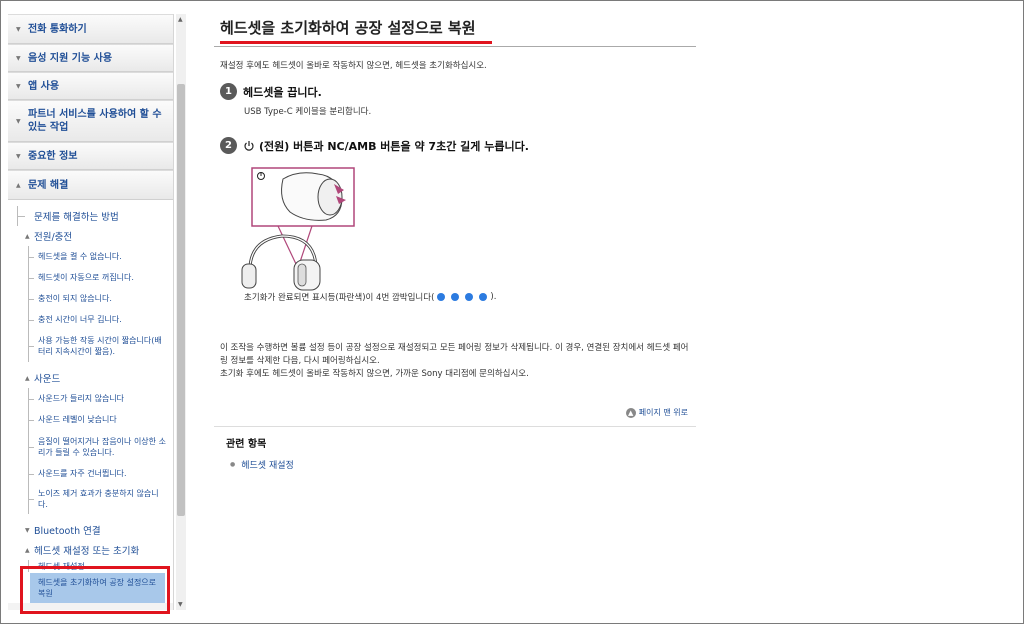  Describe the element at coordinates (181, 300) in the screenshot. I see `scrollbar-thumb` at that location.